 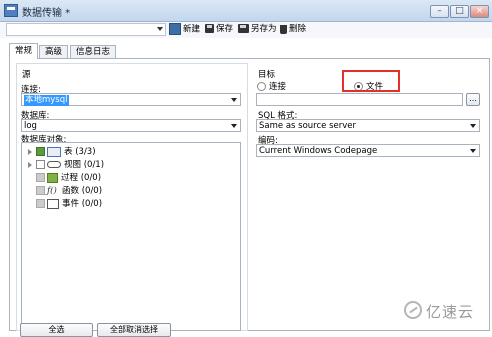 I want to click on encoding-select: Current Windows Codepage, so click(x=368, y=150).